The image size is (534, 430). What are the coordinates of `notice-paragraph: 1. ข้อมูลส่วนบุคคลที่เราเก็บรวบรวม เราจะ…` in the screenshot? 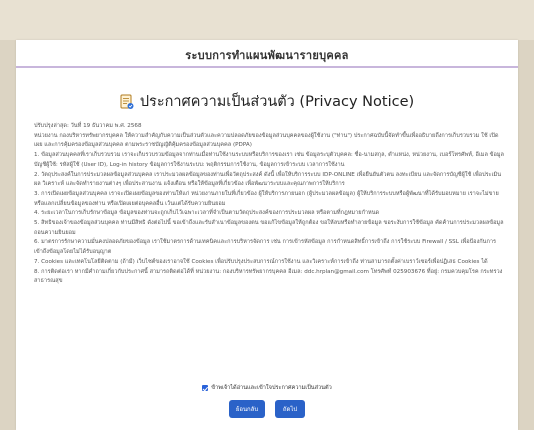 It's located at (269, 160).